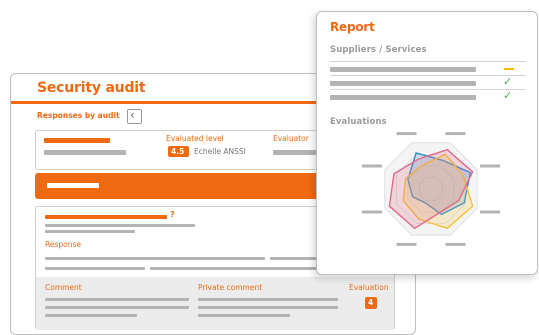 The image size is (539, 335). Describe the element at coordinates (63, 244) in the screenshot. I see `response-label: Response` at that location.